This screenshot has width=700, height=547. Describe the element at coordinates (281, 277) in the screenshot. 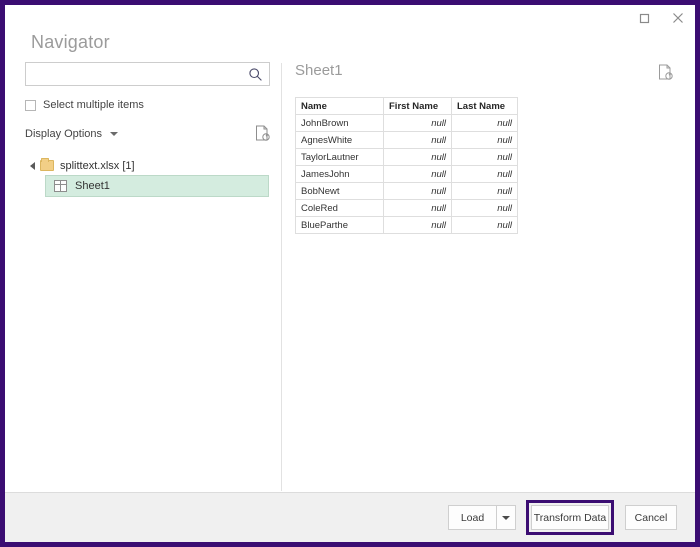

I see `pane-divider` at that location.